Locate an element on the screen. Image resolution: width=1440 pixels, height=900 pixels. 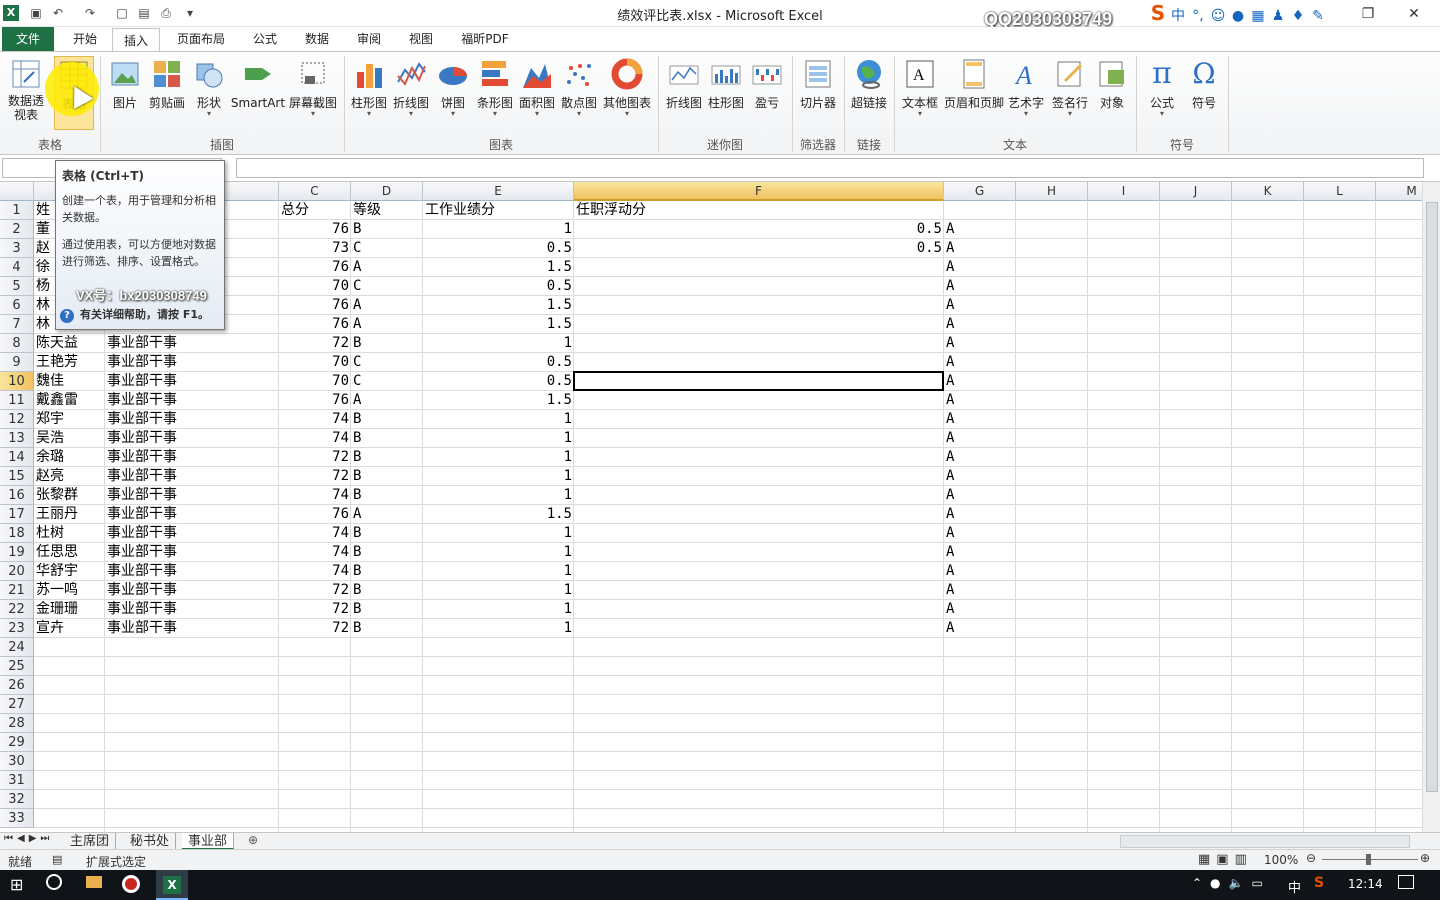
sparkline-column-button: 柱形图 is located at coordinates (726, 93).